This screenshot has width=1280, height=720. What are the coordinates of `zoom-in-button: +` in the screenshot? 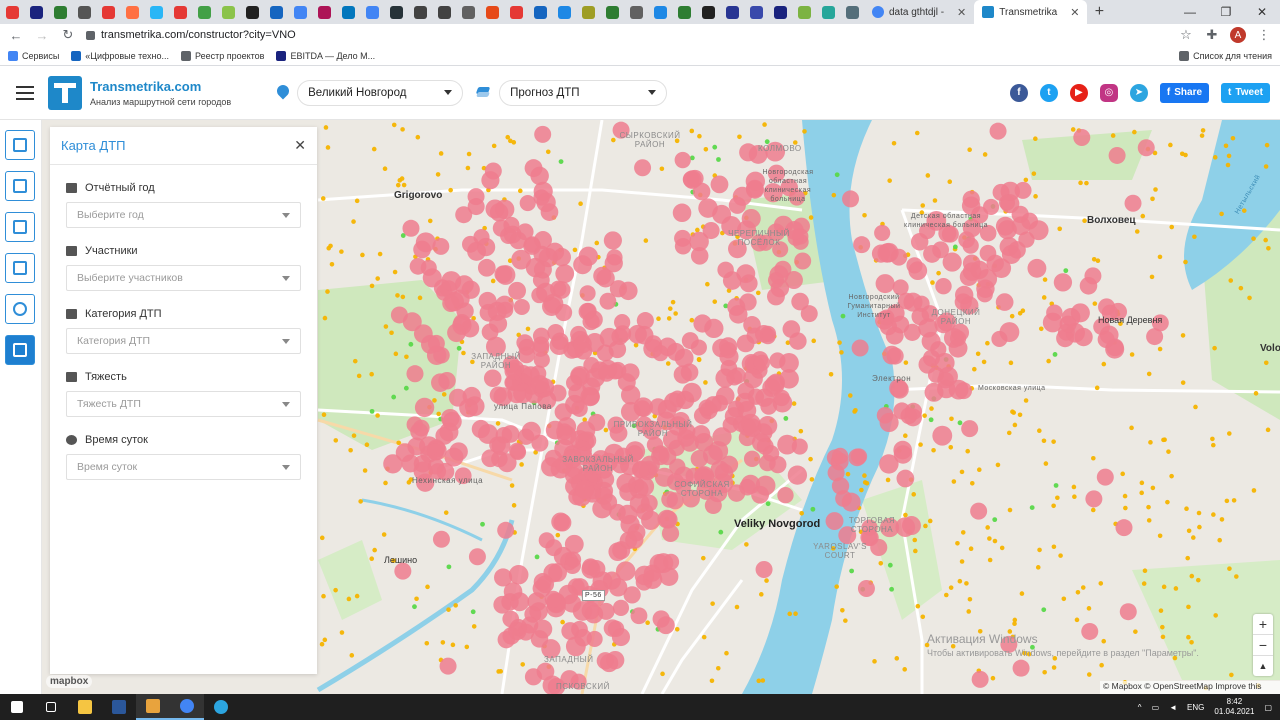 It's located at (1263, 624).